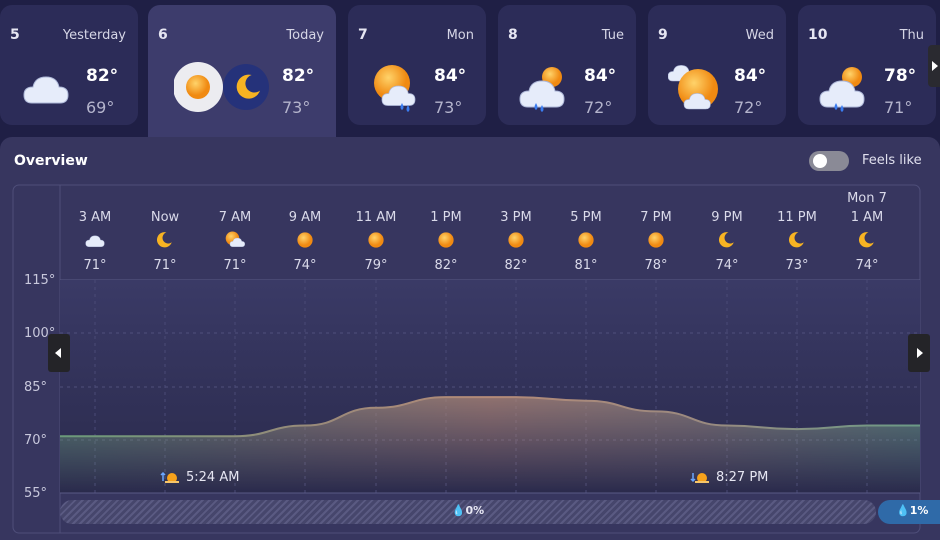 This screenshot has height=540, width=940. What do you see at coordinates (163, 35) in the screenshot?
I see `day-number: 6` at bounding box center [163, 35].